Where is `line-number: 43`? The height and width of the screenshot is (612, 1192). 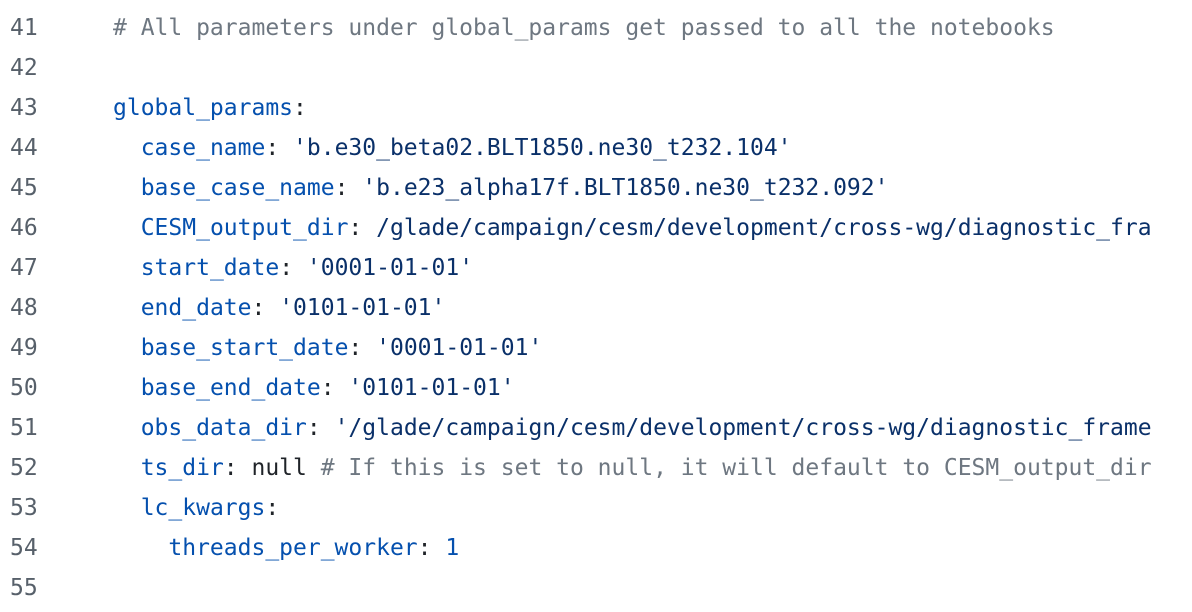
line-number: 43 is located at coordinates (40, 108).